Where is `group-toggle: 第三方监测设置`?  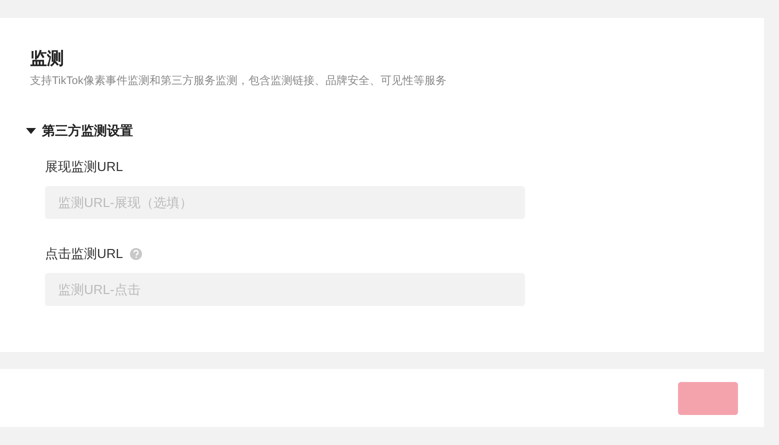
group-toggle: 第三方监测设置 is located at coordinates (79, 131).